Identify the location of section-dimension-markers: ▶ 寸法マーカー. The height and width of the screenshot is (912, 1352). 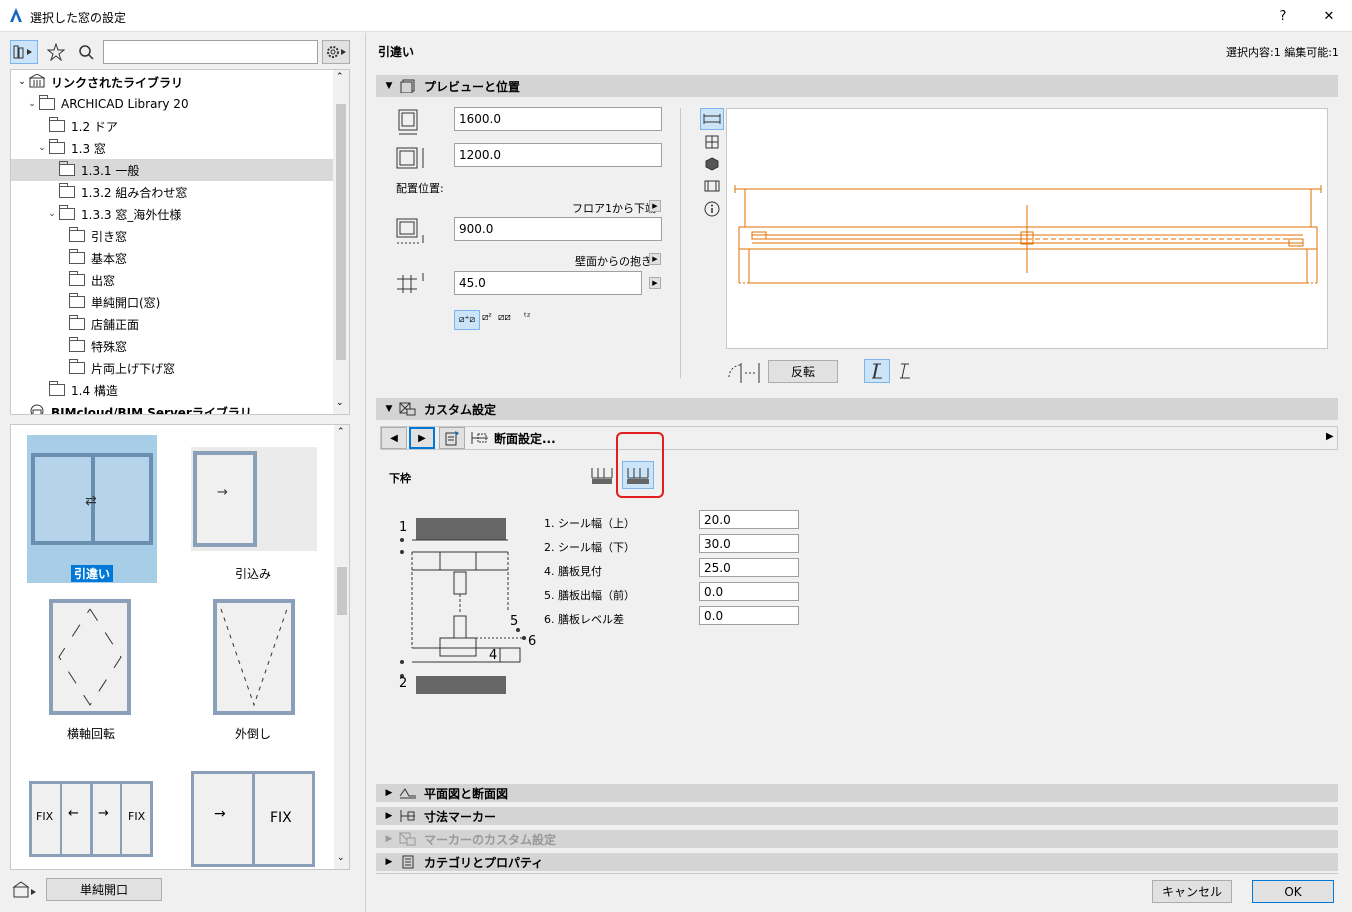
(857, 816).